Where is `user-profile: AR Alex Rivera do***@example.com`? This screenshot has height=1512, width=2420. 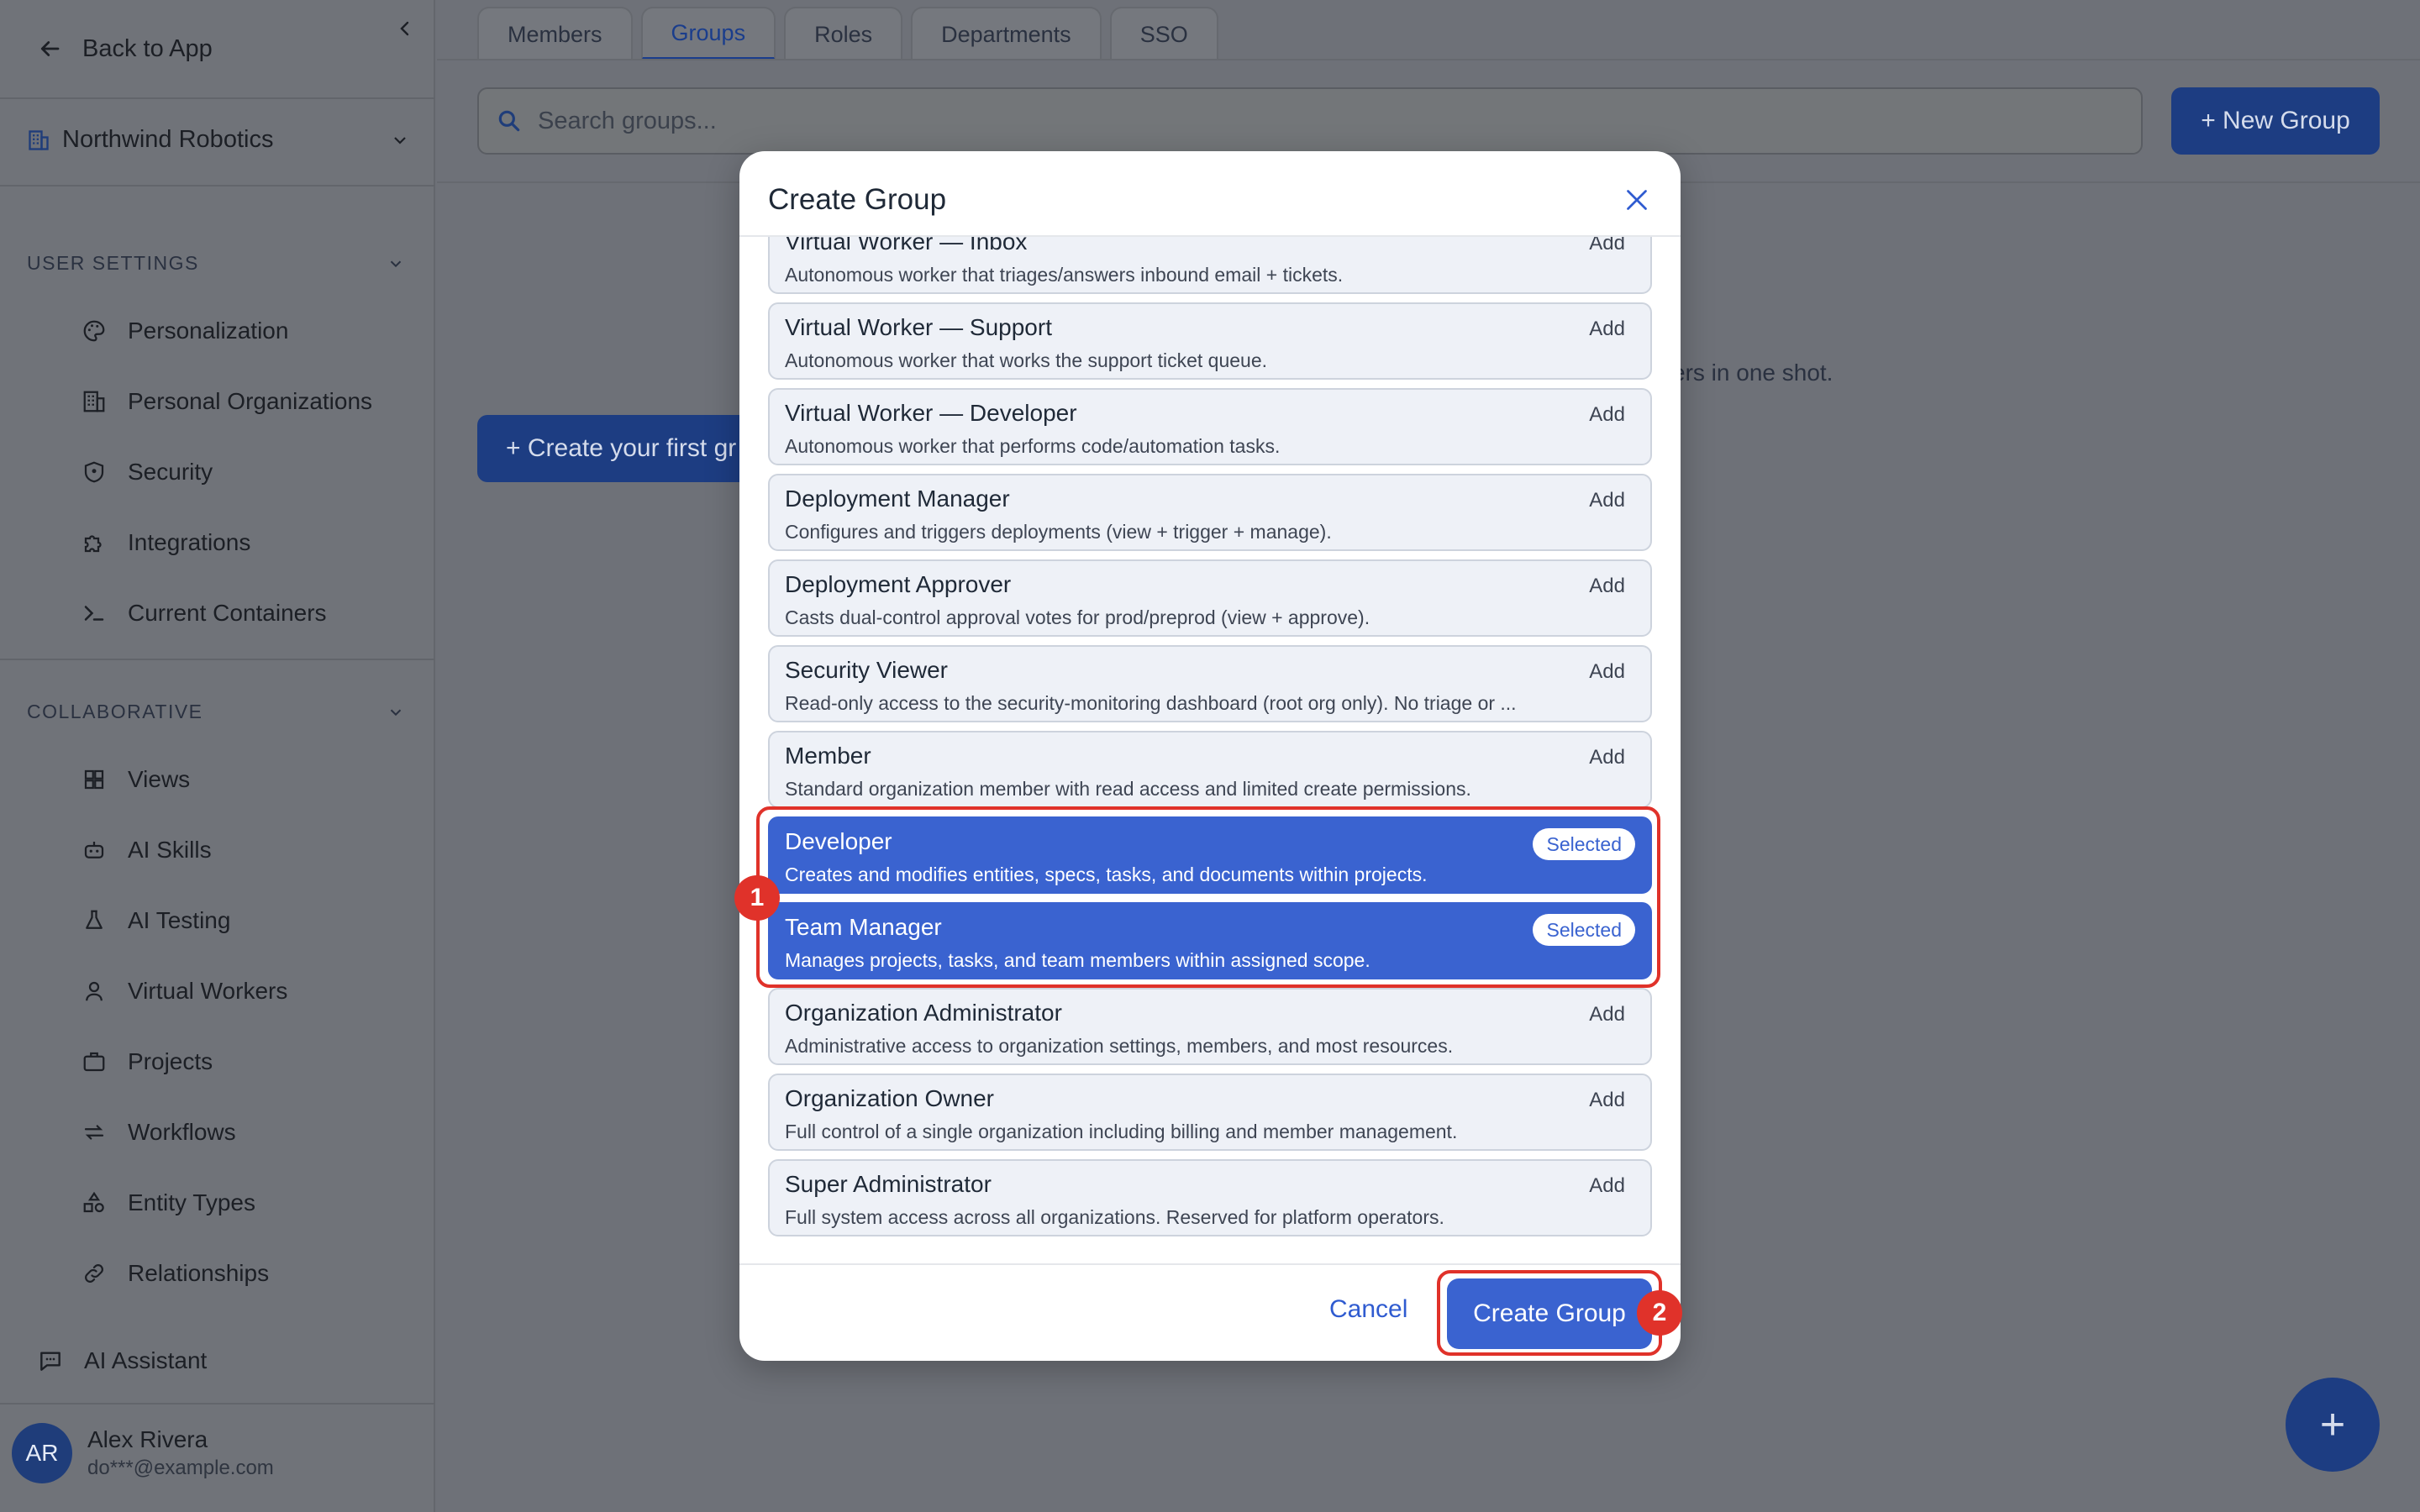 user-profile: AR Alex Rivera do***@example.com is located at coordinates (143, 1453).